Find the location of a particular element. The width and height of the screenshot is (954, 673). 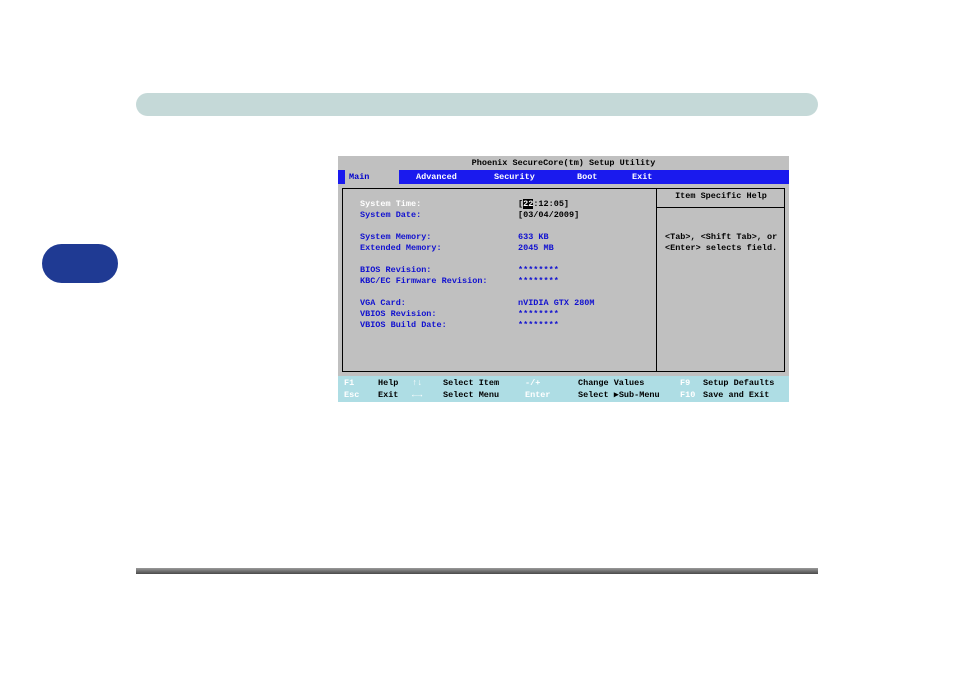

page-header-bar is located at coordinates (477, 104).